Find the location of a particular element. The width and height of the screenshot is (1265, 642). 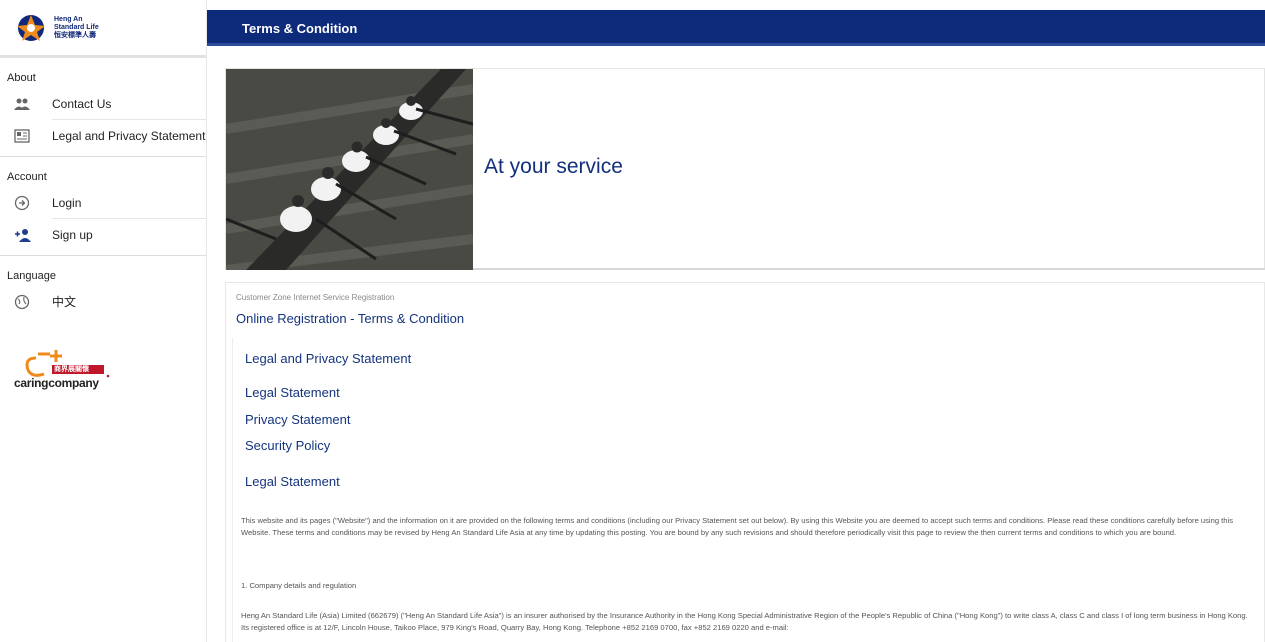

brand-name-line1: Heng An is located at coordinates (68, 19).